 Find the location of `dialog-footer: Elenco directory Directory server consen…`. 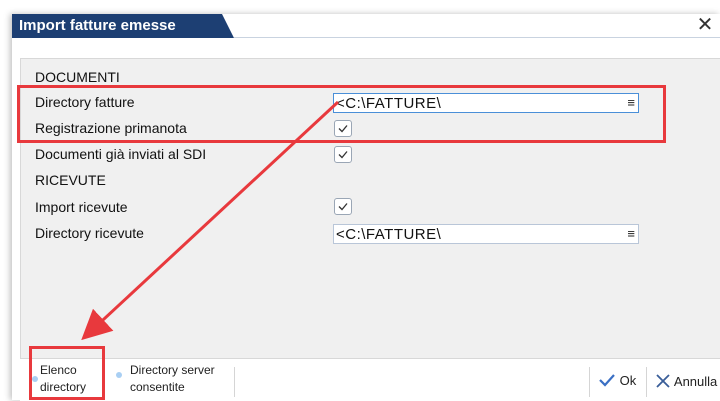

dialog-footer: Elenco directory Directory server consen… is located at coordinates (370, 379).